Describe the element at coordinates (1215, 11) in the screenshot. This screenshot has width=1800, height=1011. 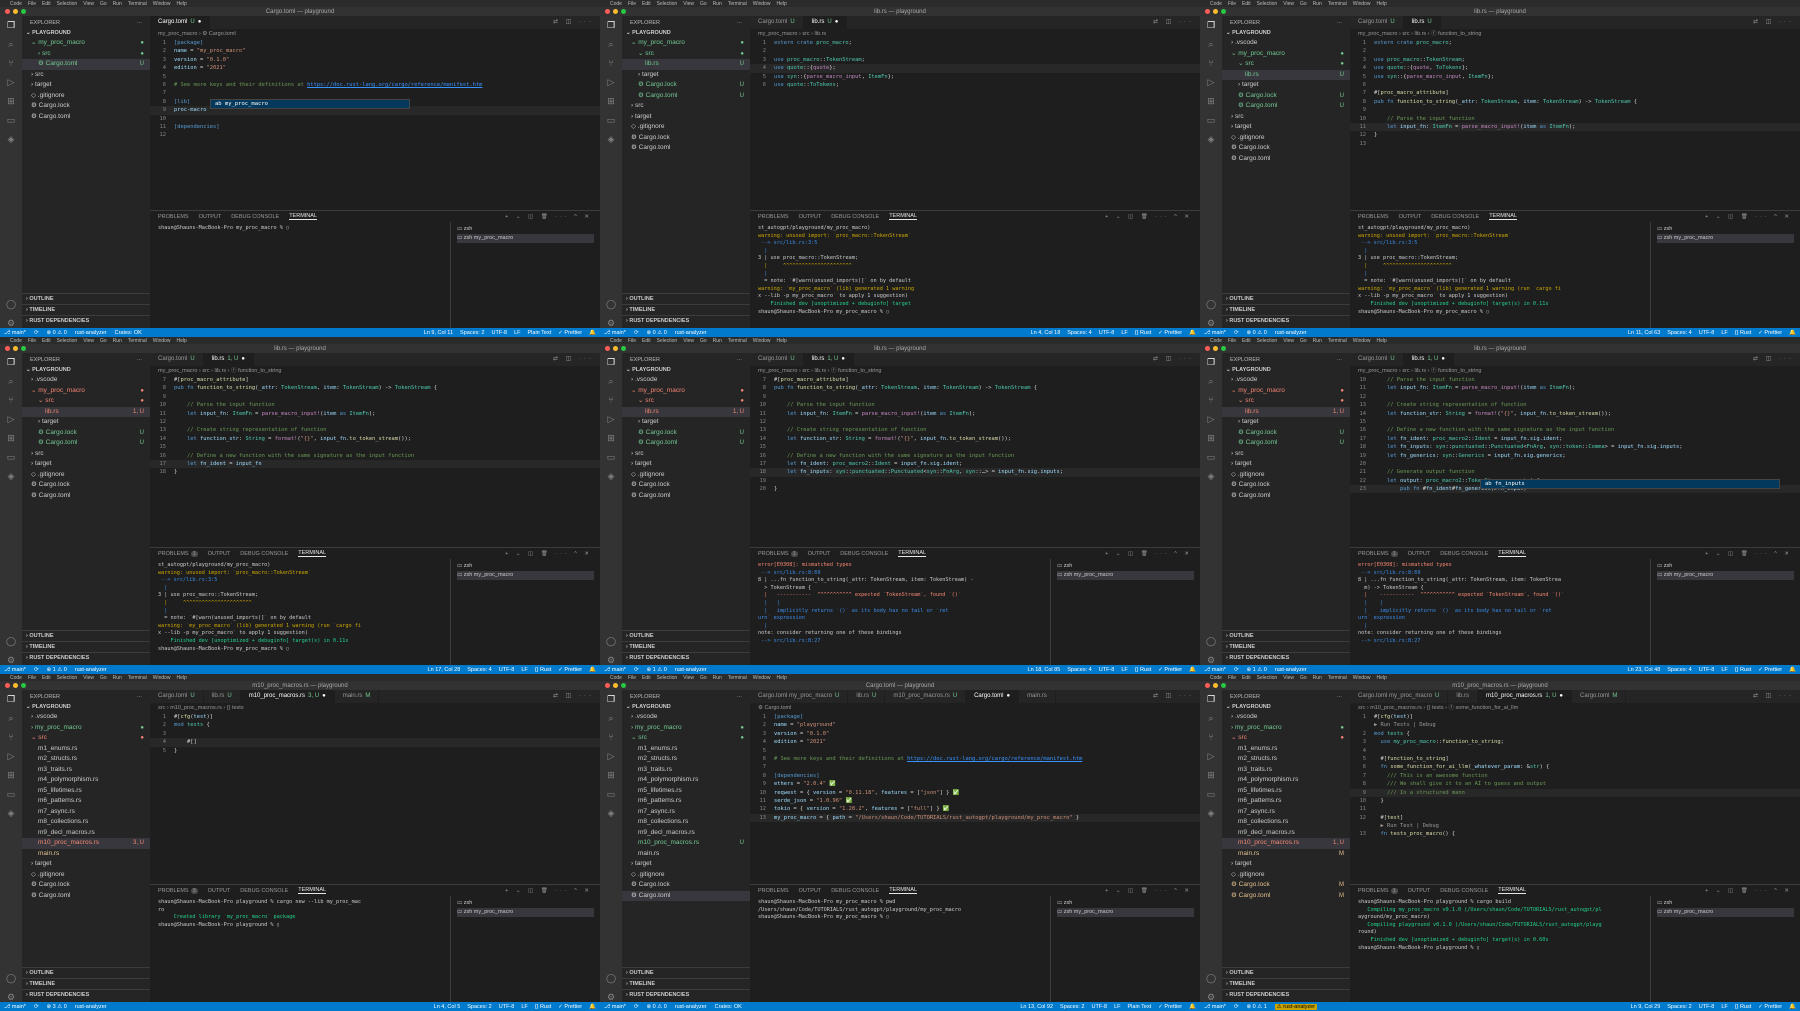
I see `minimize-window-button` at that location.